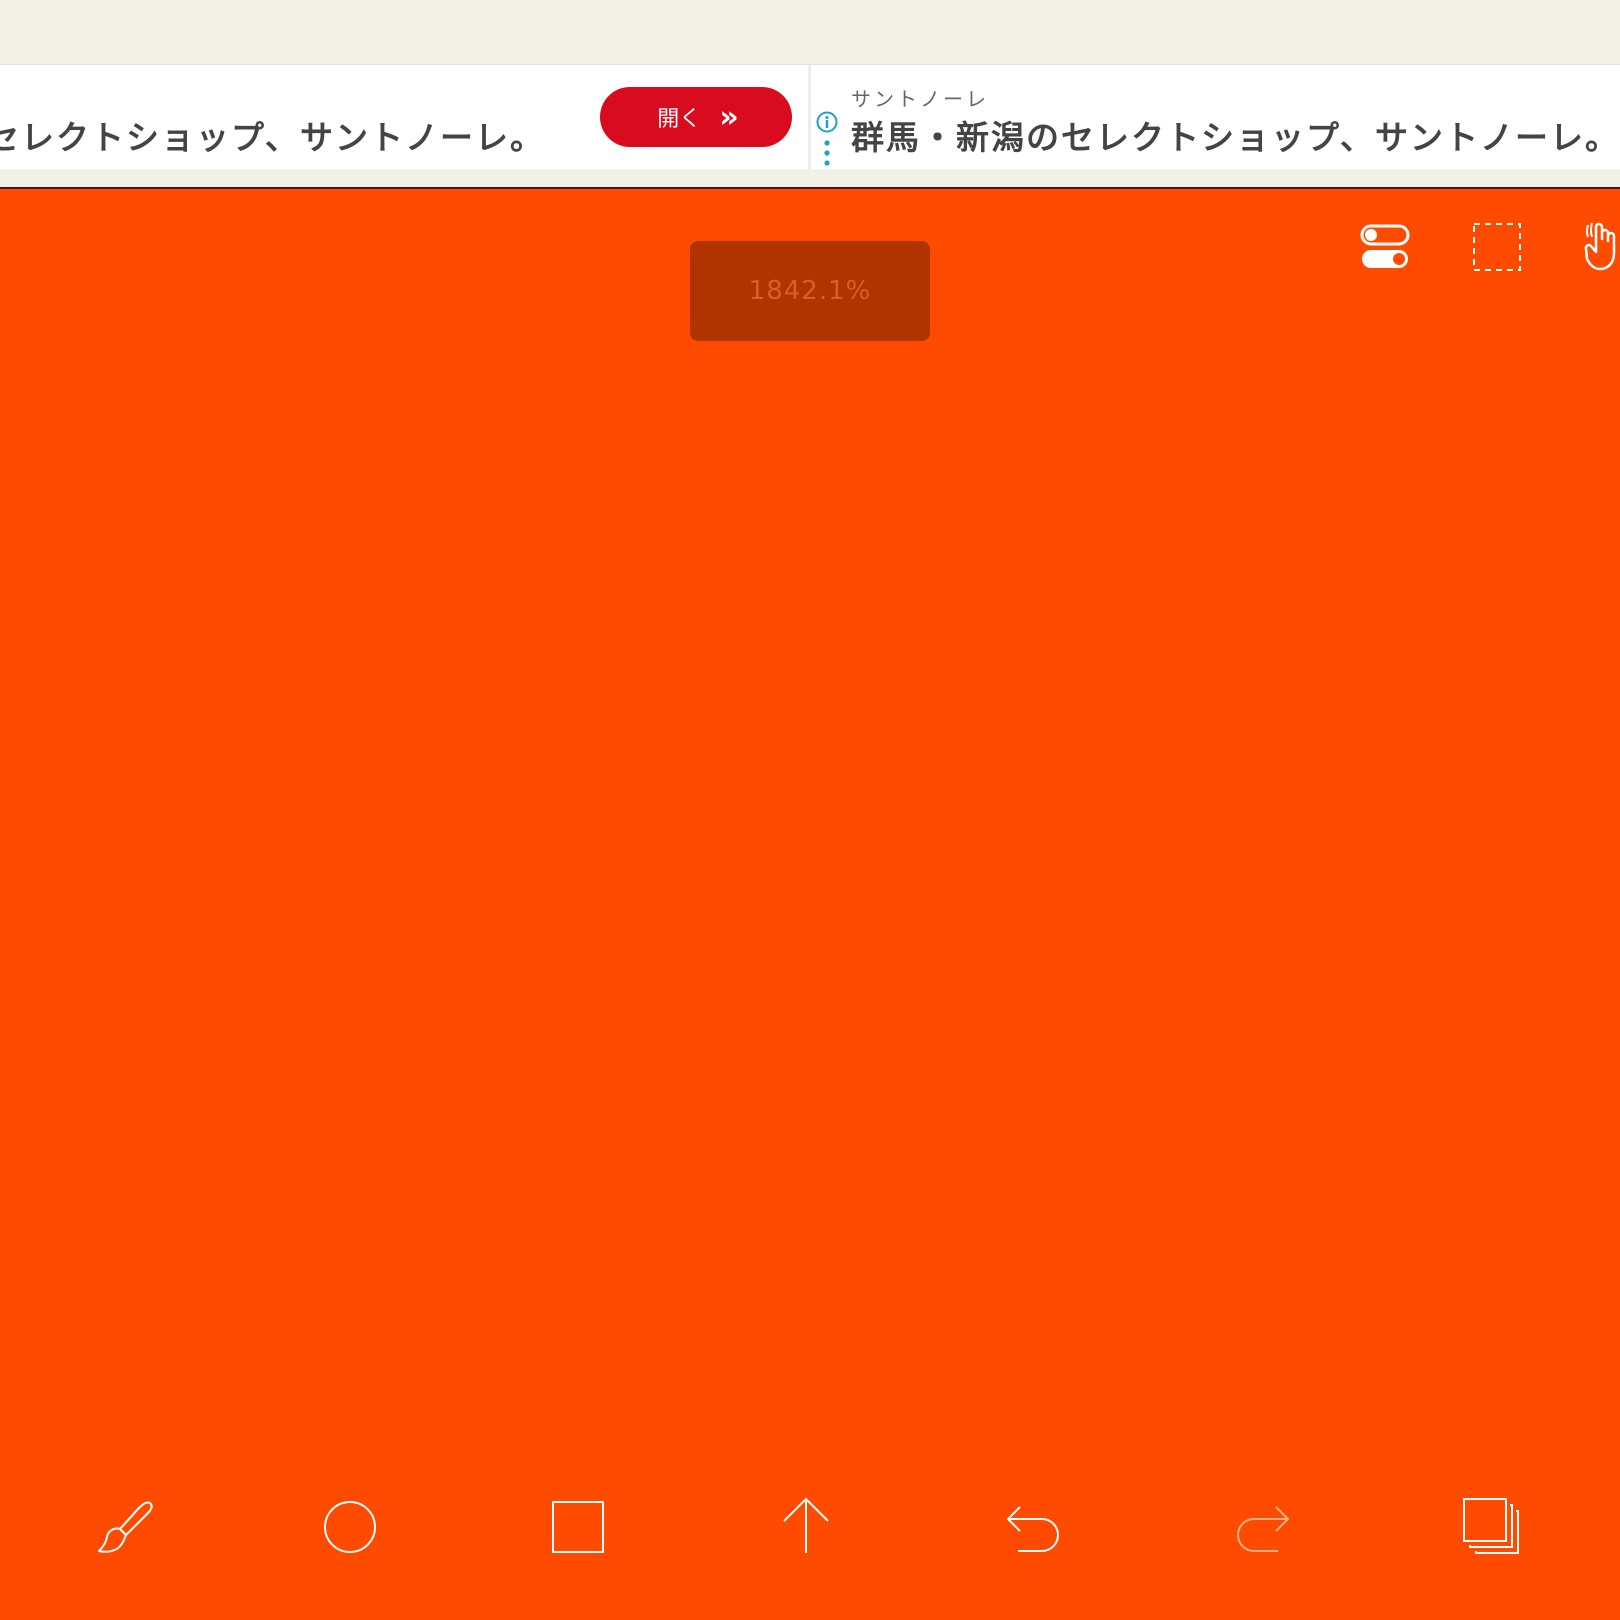 The image size is (1620, 1620). Describe the element at coordinates (810, 178) in the screenshot. I see `spacer-strip` at that location.